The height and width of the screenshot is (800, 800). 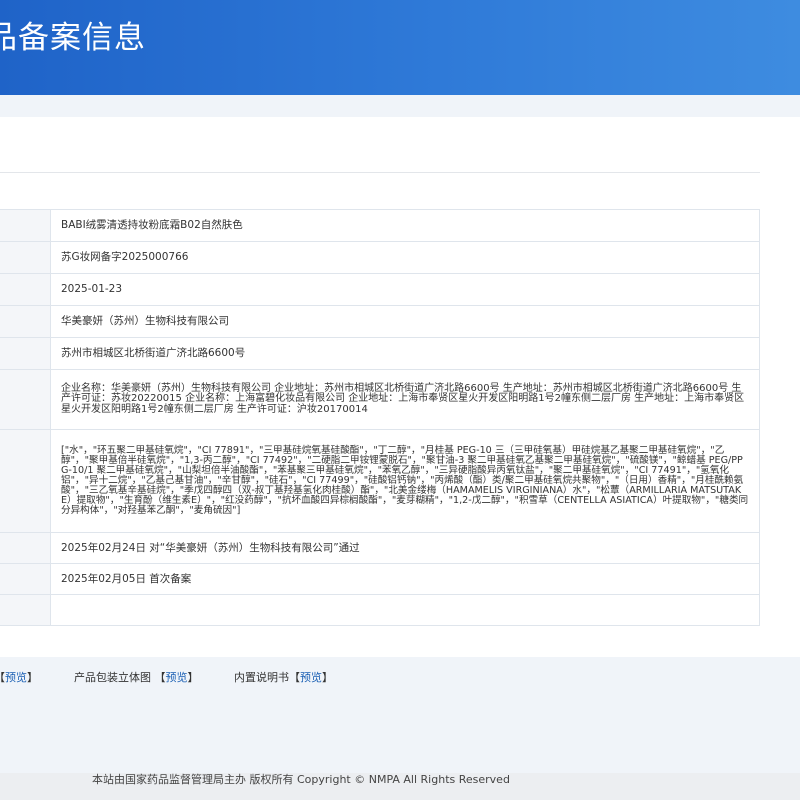 What do you see at coordinates (400, 677) in the screenshot?
I see `attachment-links: 【预览】 产品包装立体图 【预览】 内置说明书【预览】` at bounding box center [400, 677].